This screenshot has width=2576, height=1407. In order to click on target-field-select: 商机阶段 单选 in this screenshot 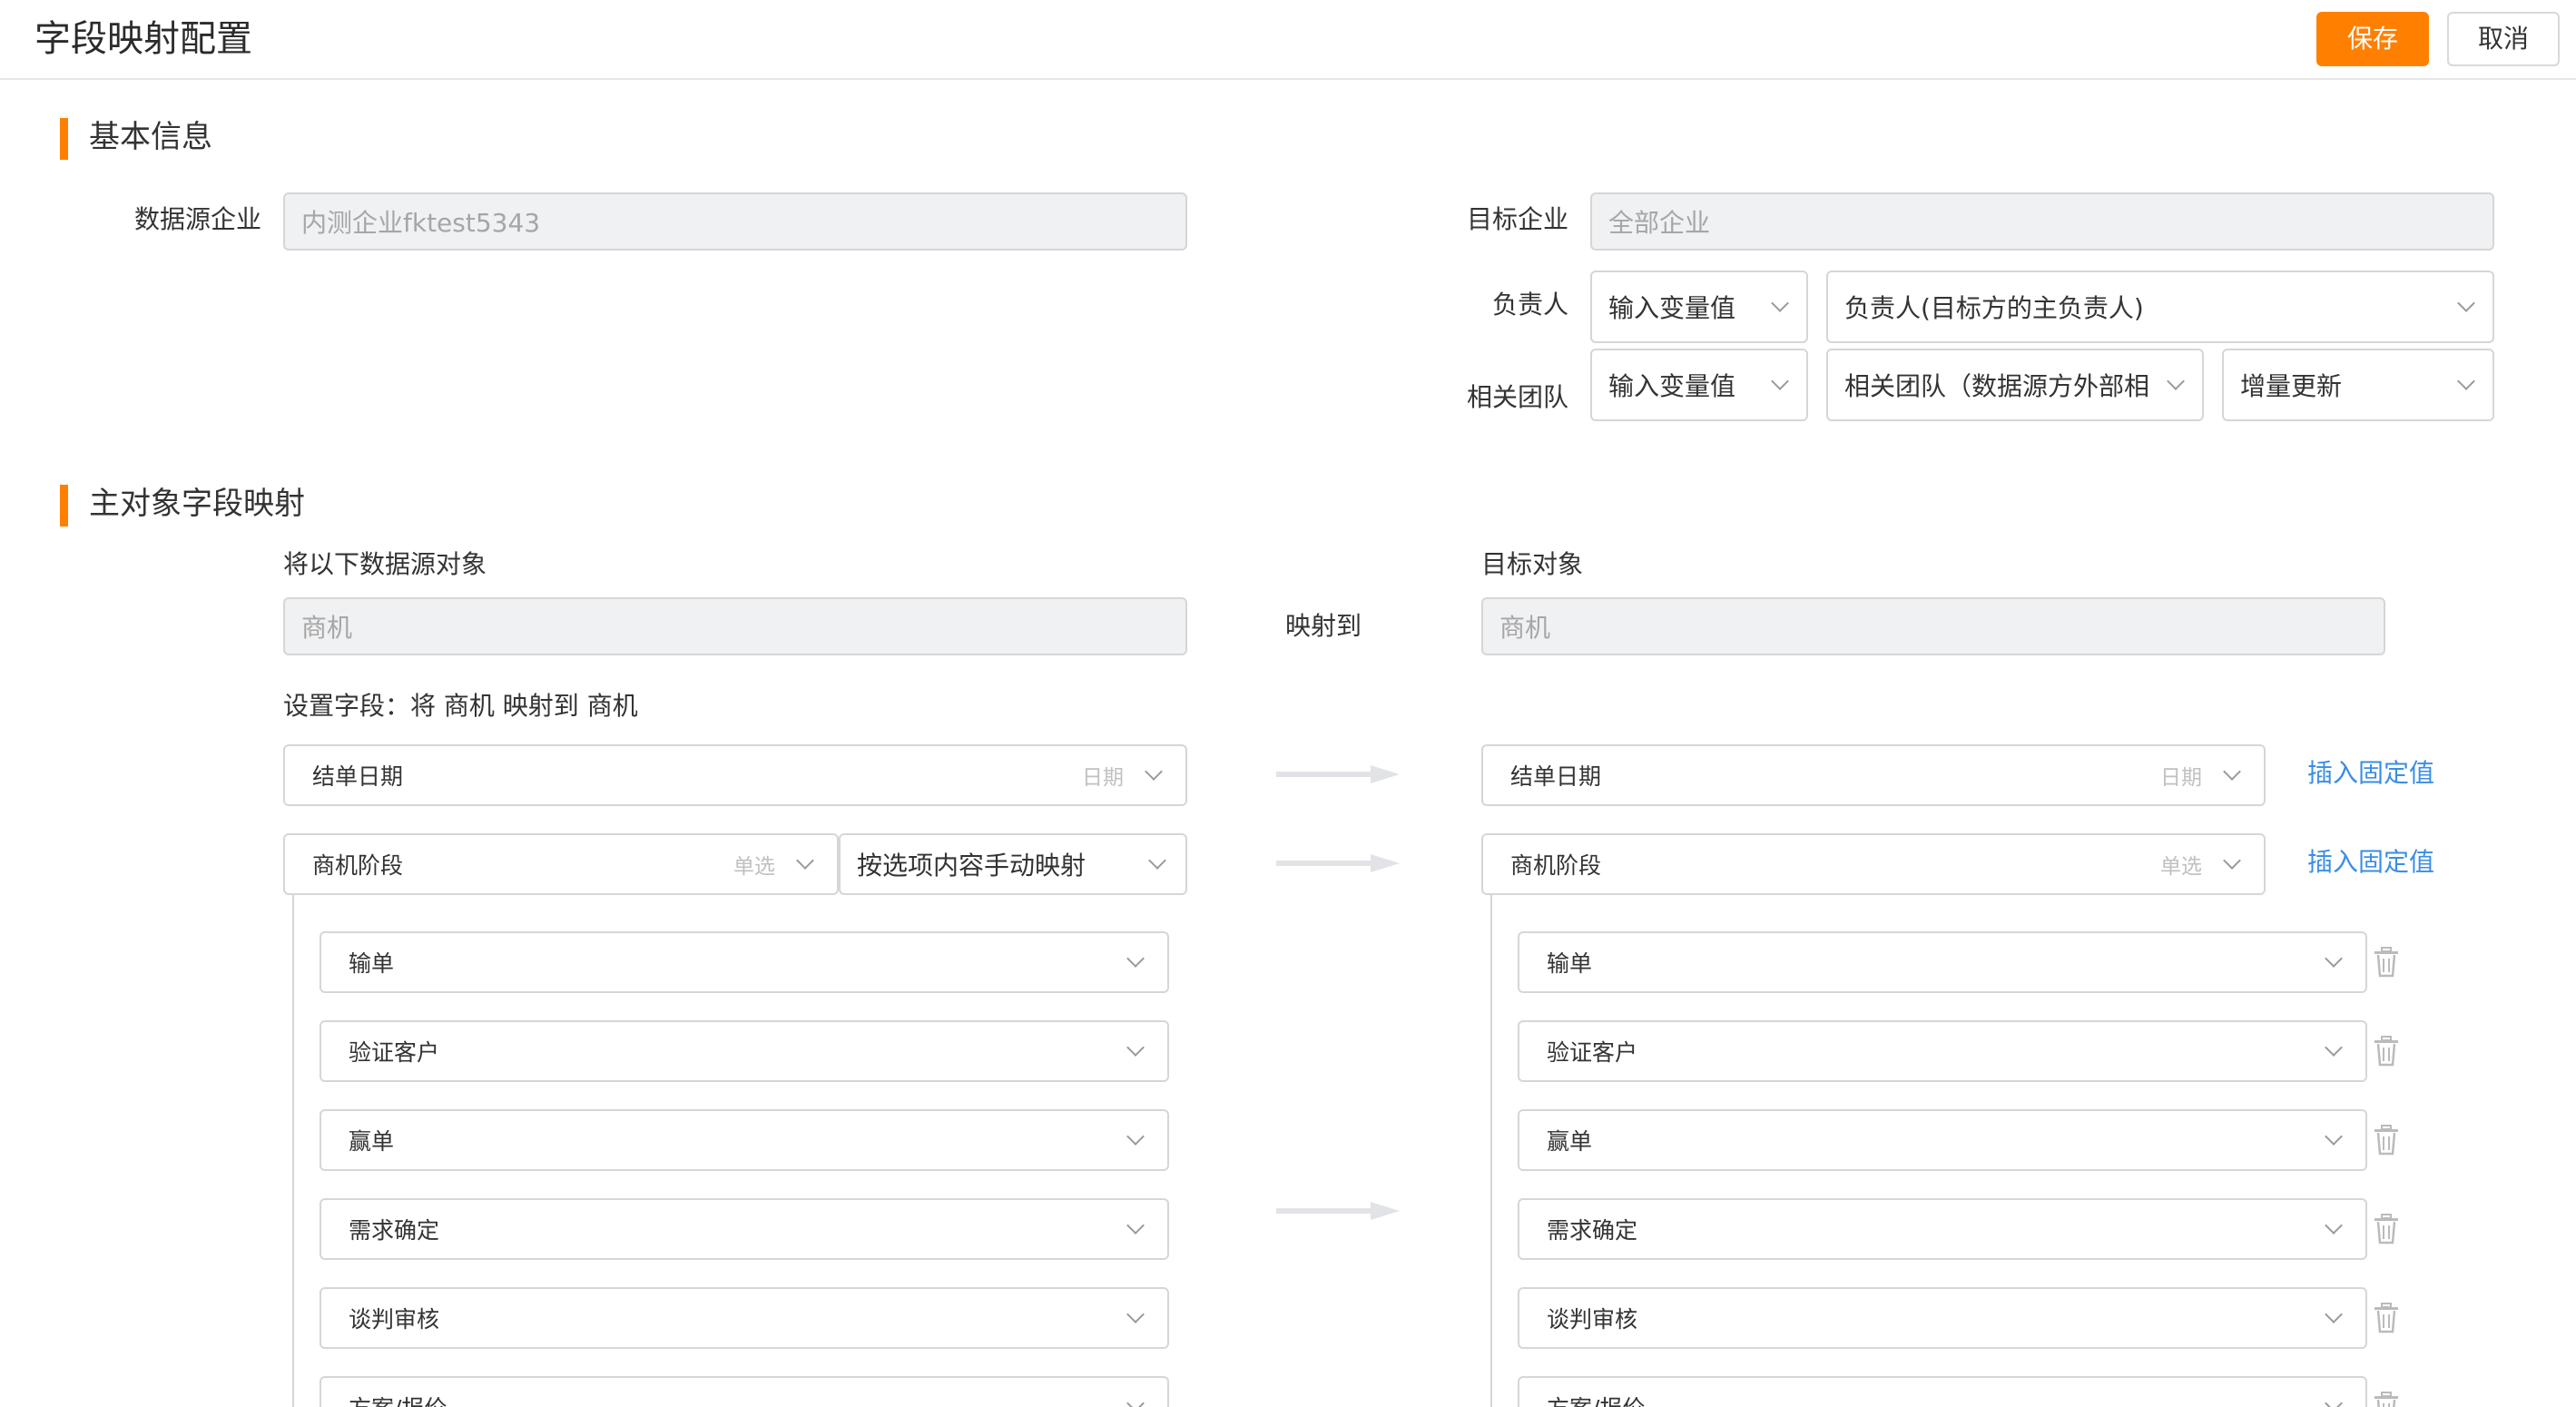, I will do `click(1874, 864)`.